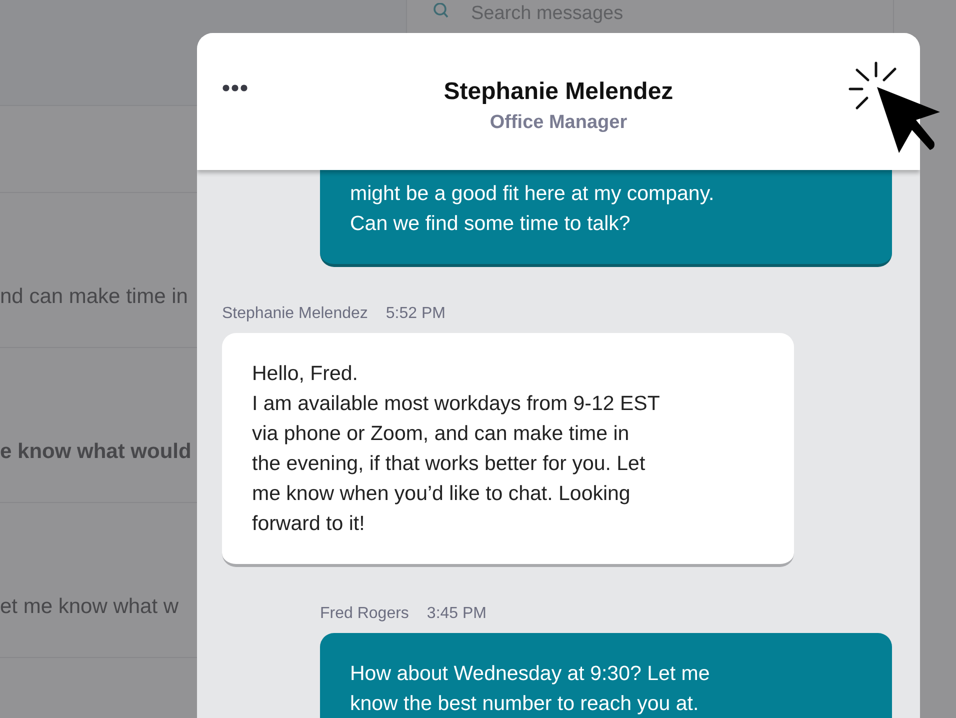 Image resolution: width=956 pixels, height=718 pixels. What do you see at coordinates (606, 675) in the screenshot?
I see `sent-message-bubble: How about Wednesday at 9:30? Let me know the best number to reach you at.` at bounding box center [606, 675].